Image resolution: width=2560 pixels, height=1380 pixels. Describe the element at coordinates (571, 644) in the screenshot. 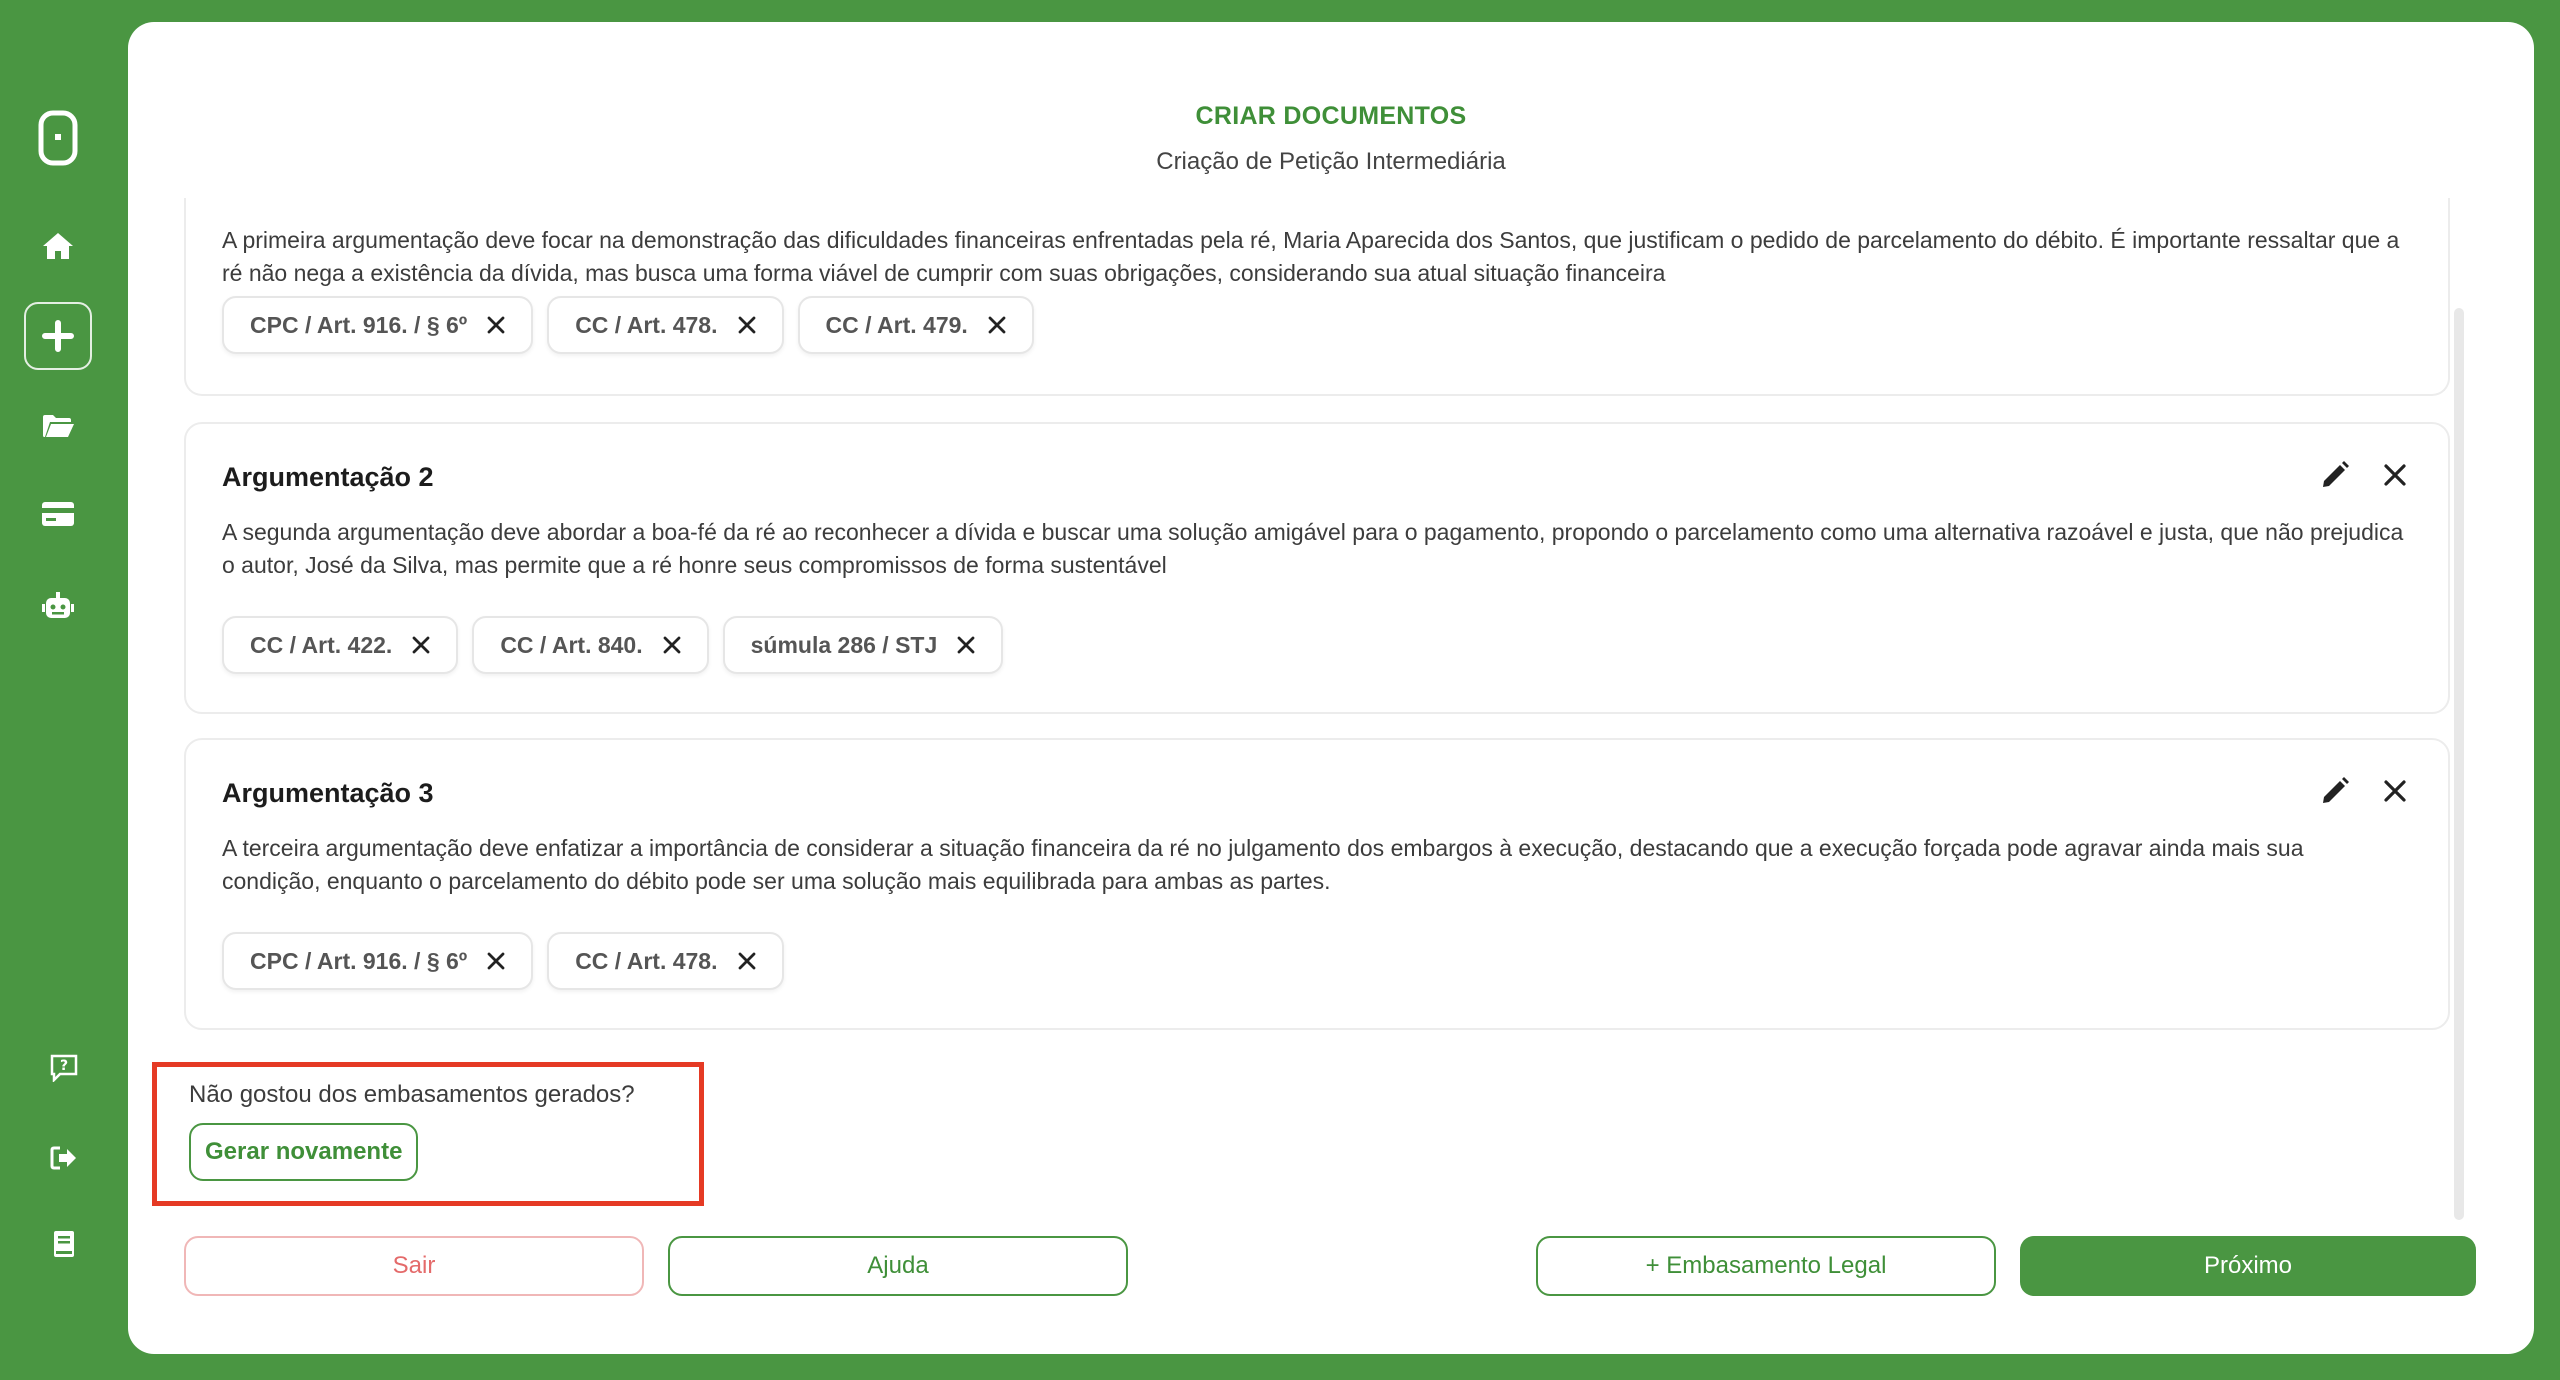

I see `tag-label: CC / Art. 840.` at that location.